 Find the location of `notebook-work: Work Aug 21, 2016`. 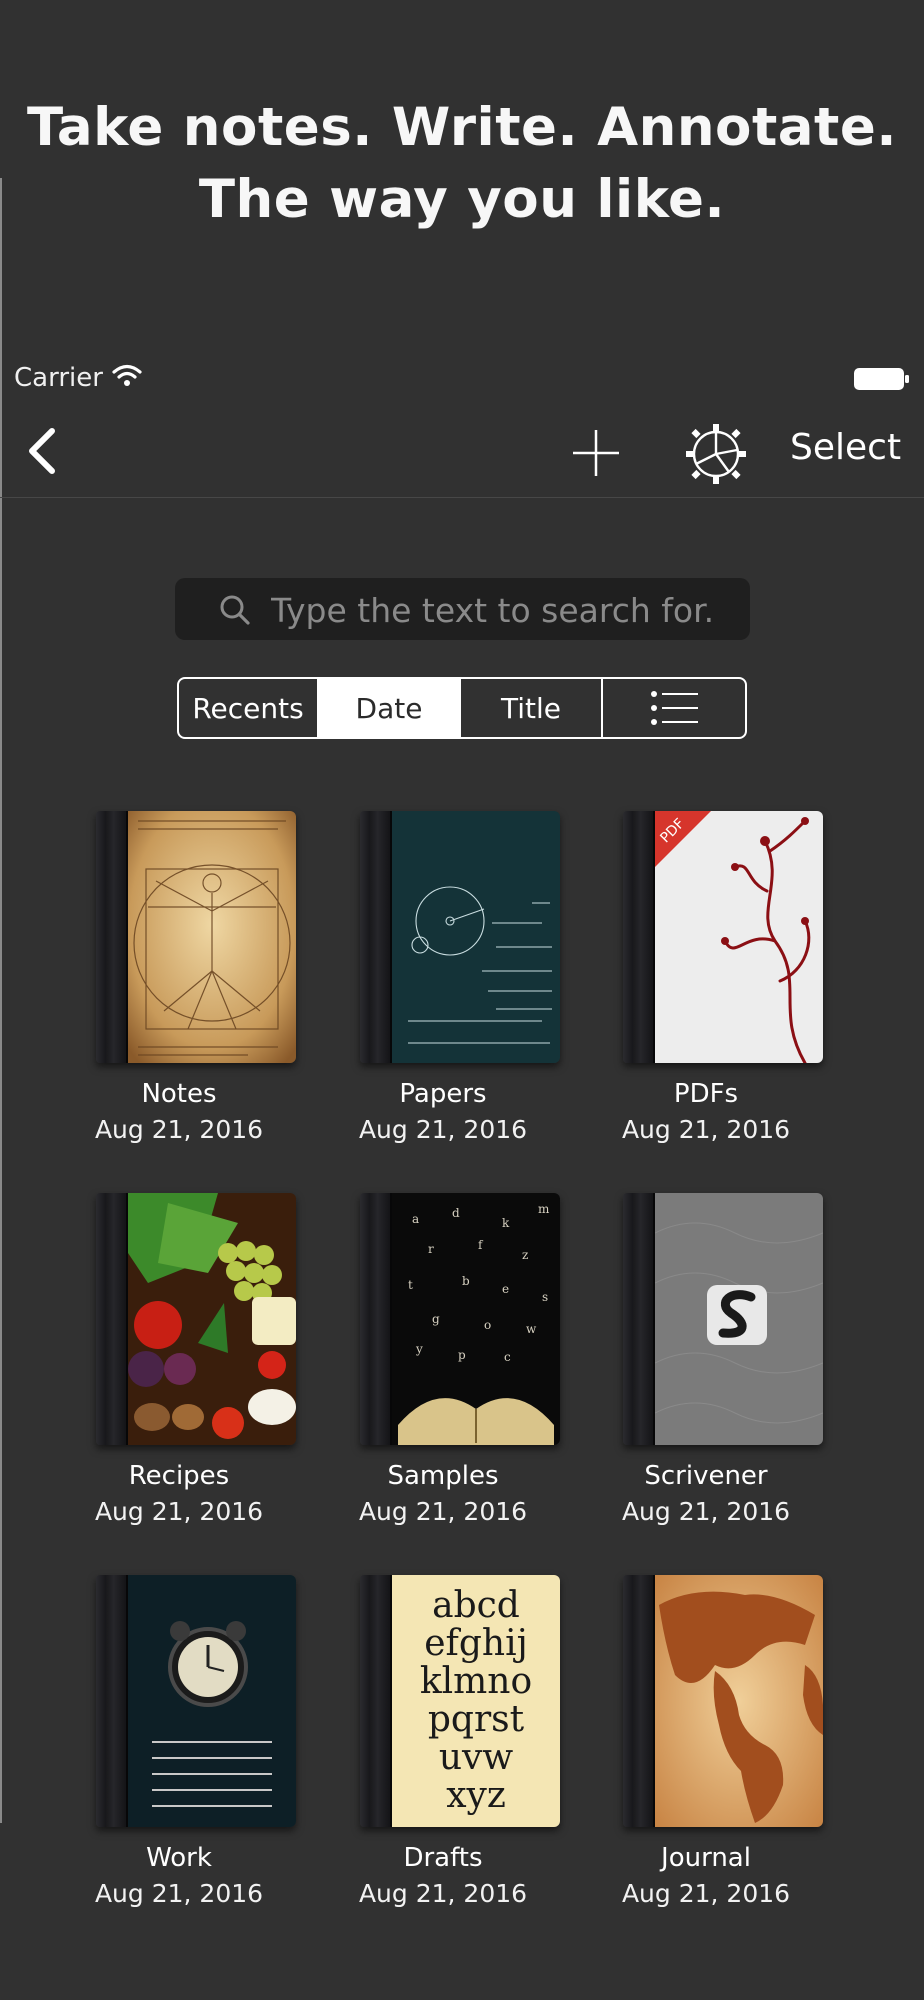

notebook-work: Work Aug 21, 2016 is located at coordinates (182, 1741).